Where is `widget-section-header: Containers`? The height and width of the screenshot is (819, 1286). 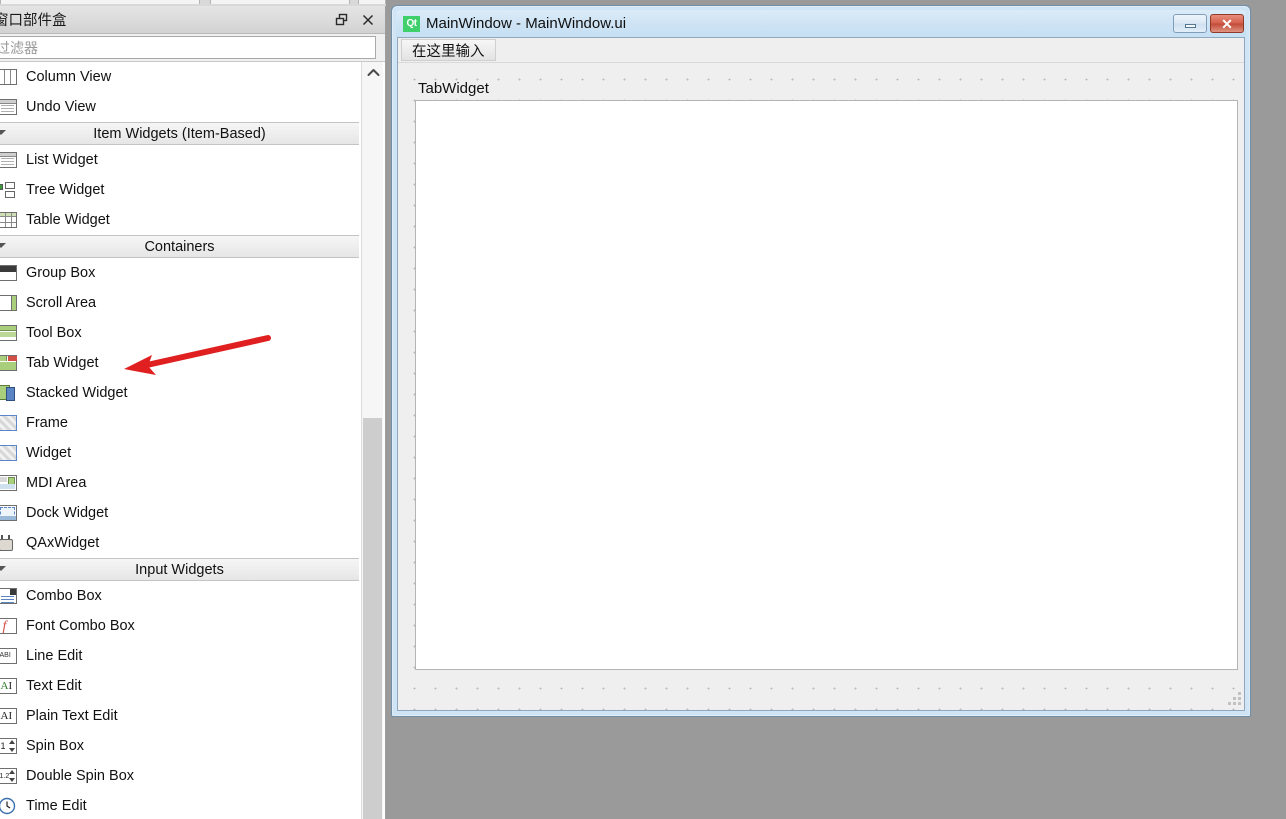 widget-section-header: Containers is located at coordinates (179, 246).